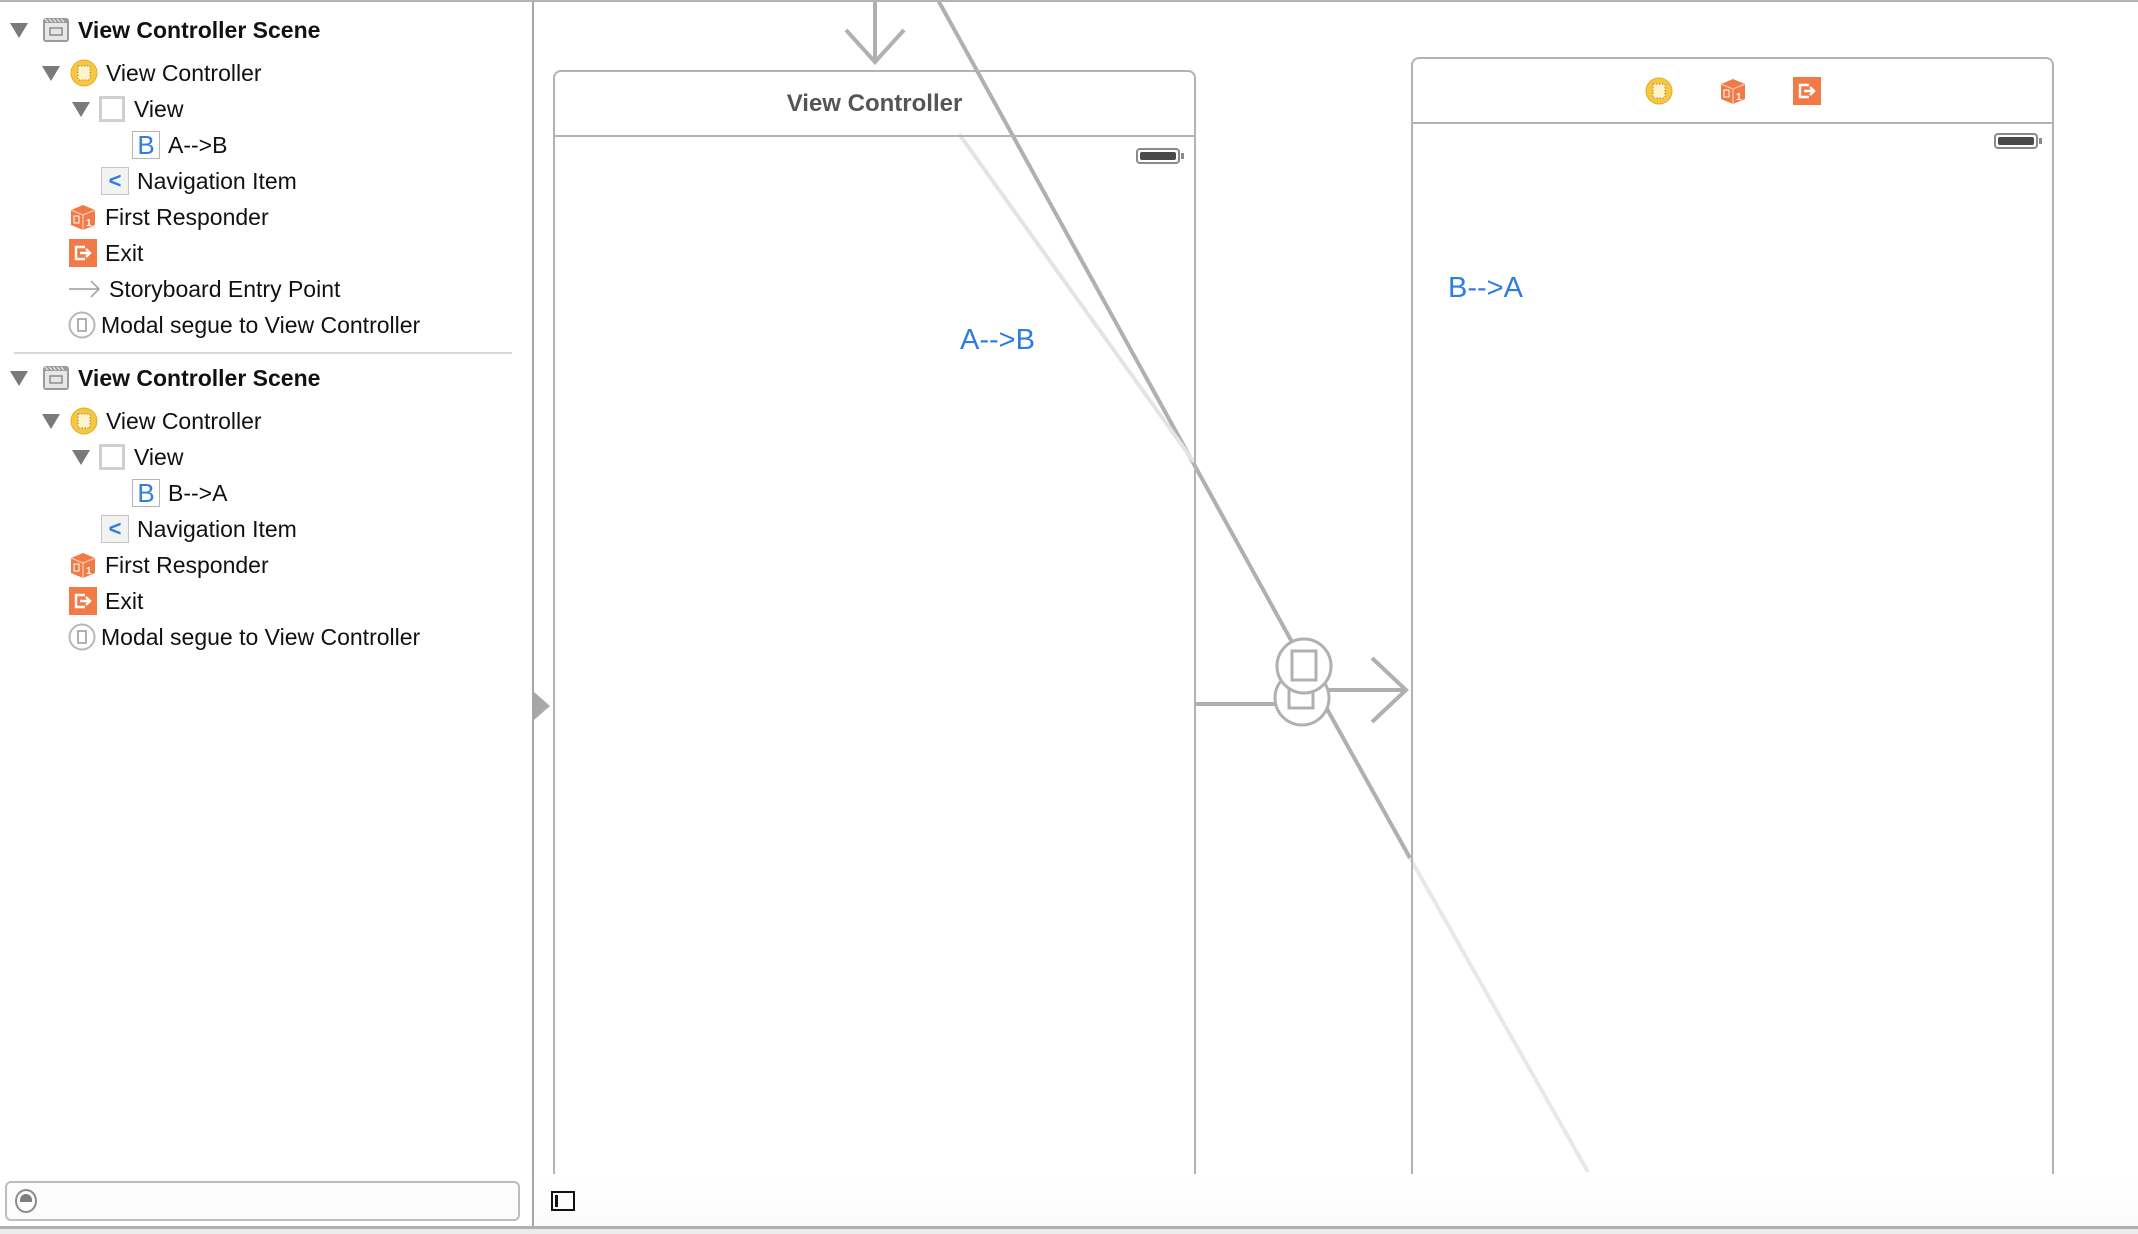 The image size is (2138, 1234). I want to click on button-a-to-b: A-->B, so click(997, 340).